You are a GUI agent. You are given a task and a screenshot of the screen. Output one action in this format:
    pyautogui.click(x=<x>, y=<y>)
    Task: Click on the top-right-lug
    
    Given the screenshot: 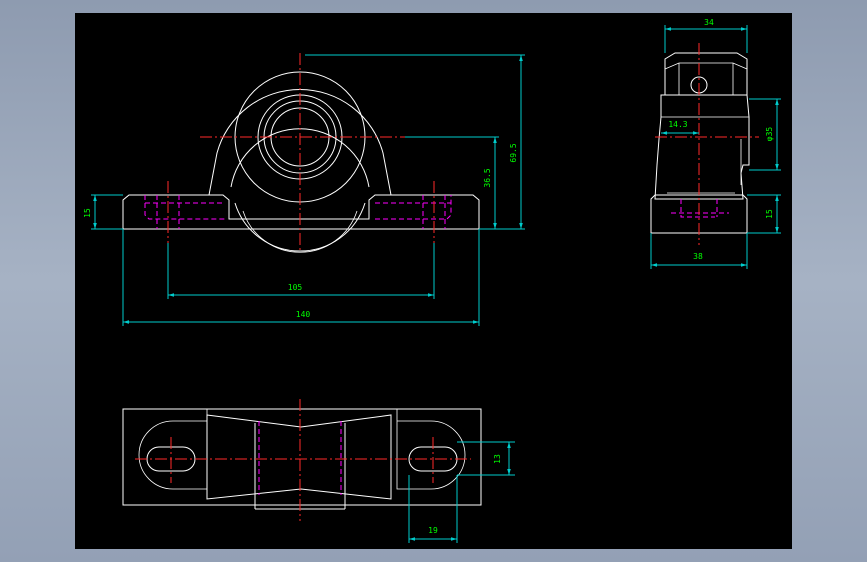 What is the action you would take?
    pyautogui.click(x=431, y=449)
    